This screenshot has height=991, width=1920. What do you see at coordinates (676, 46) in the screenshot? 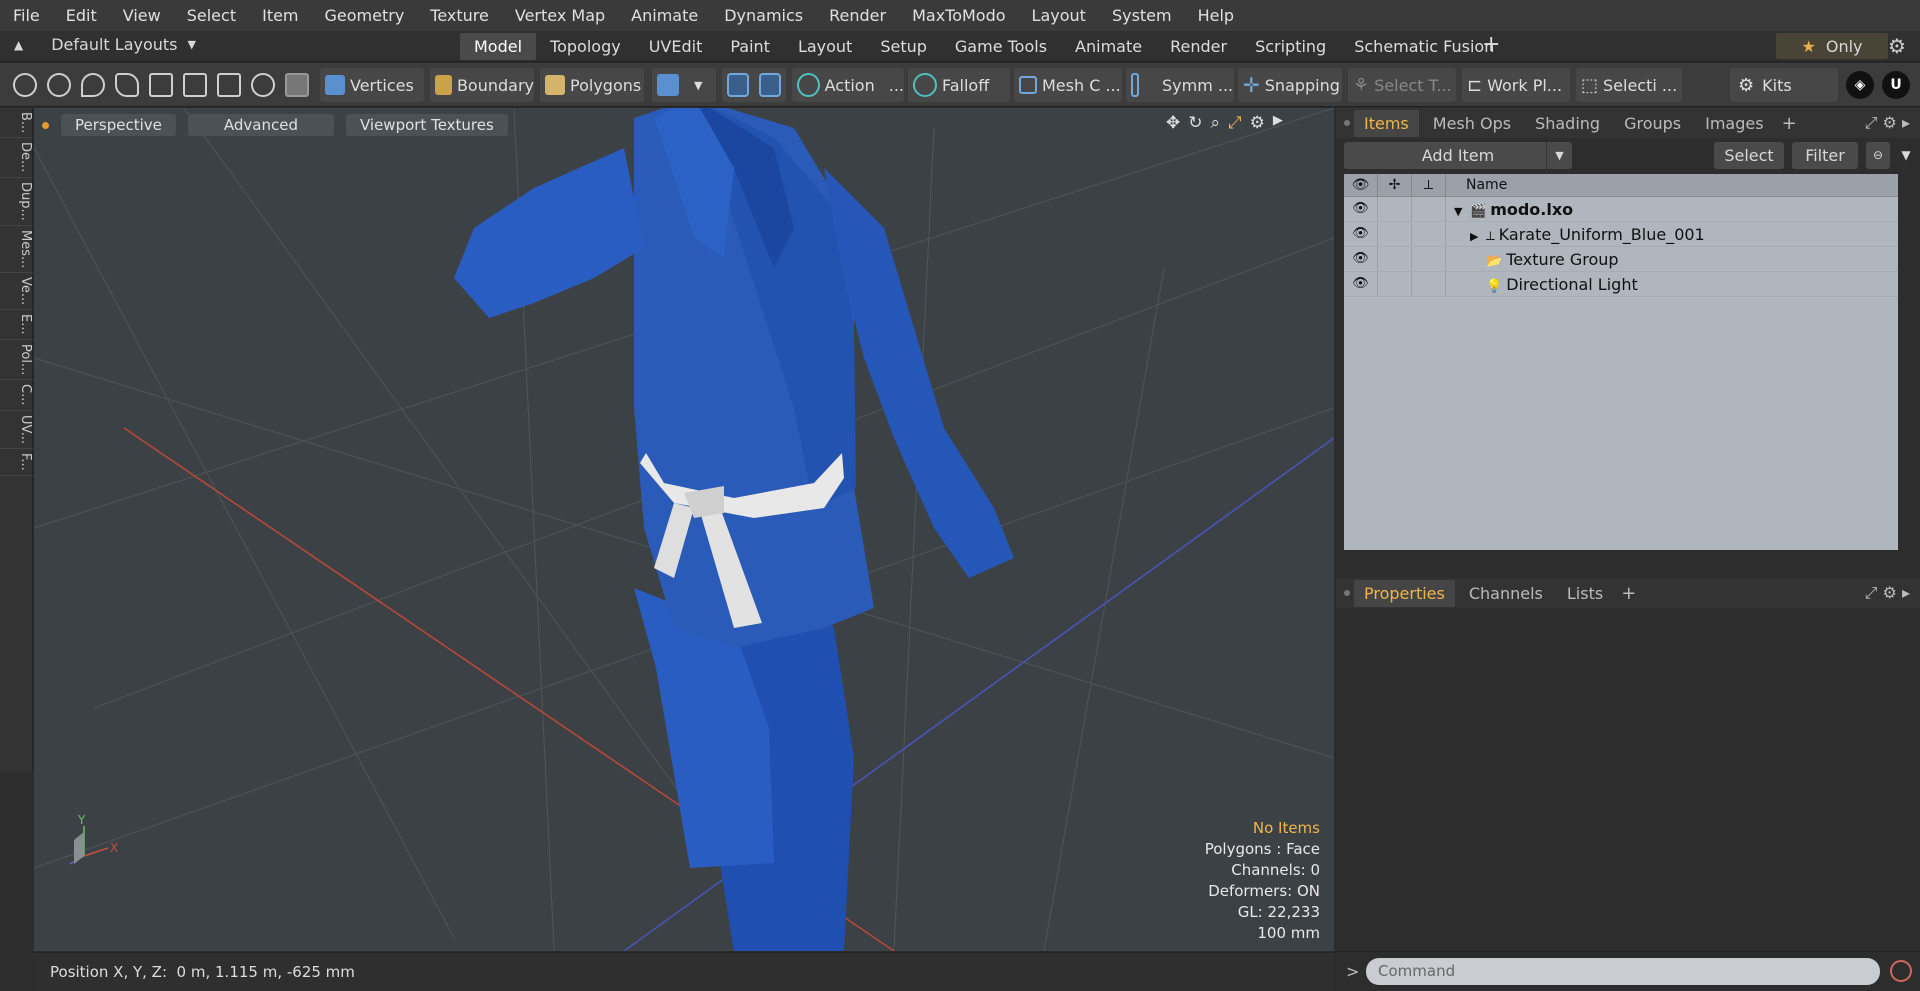
I see `tab-uvedit: UVEdit` at bounding box center [676, 46].